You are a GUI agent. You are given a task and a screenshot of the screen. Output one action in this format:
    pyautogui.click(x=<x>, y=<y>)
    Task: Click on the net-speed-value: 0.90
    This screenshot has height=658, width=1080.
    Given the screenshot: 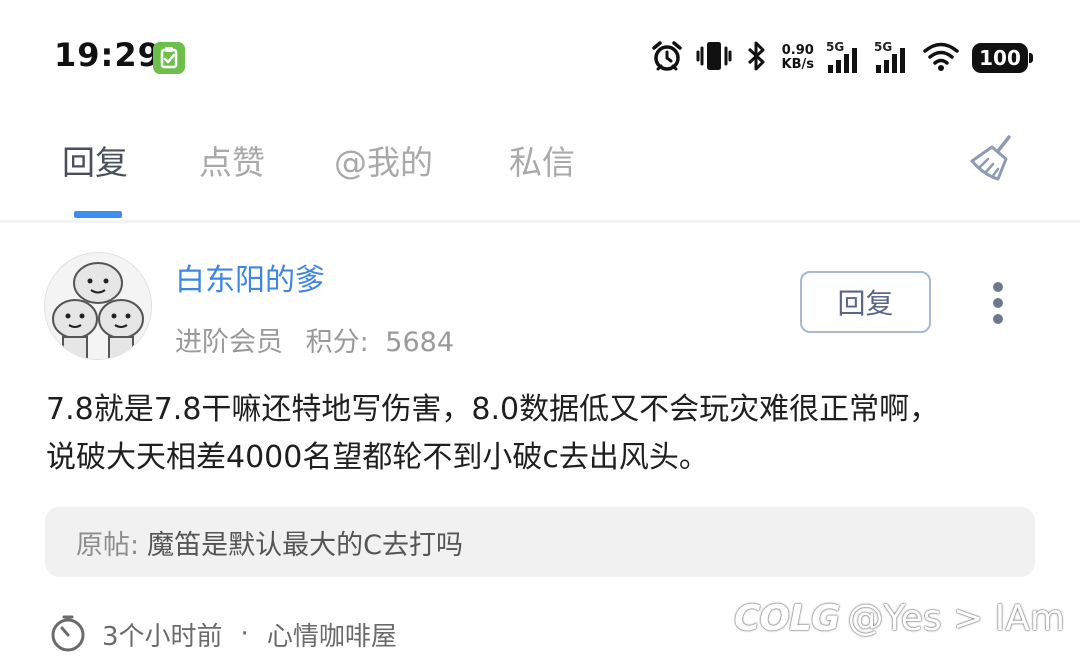 What is the action you would take?
    pyautogui.click(x=797, y=50)
    